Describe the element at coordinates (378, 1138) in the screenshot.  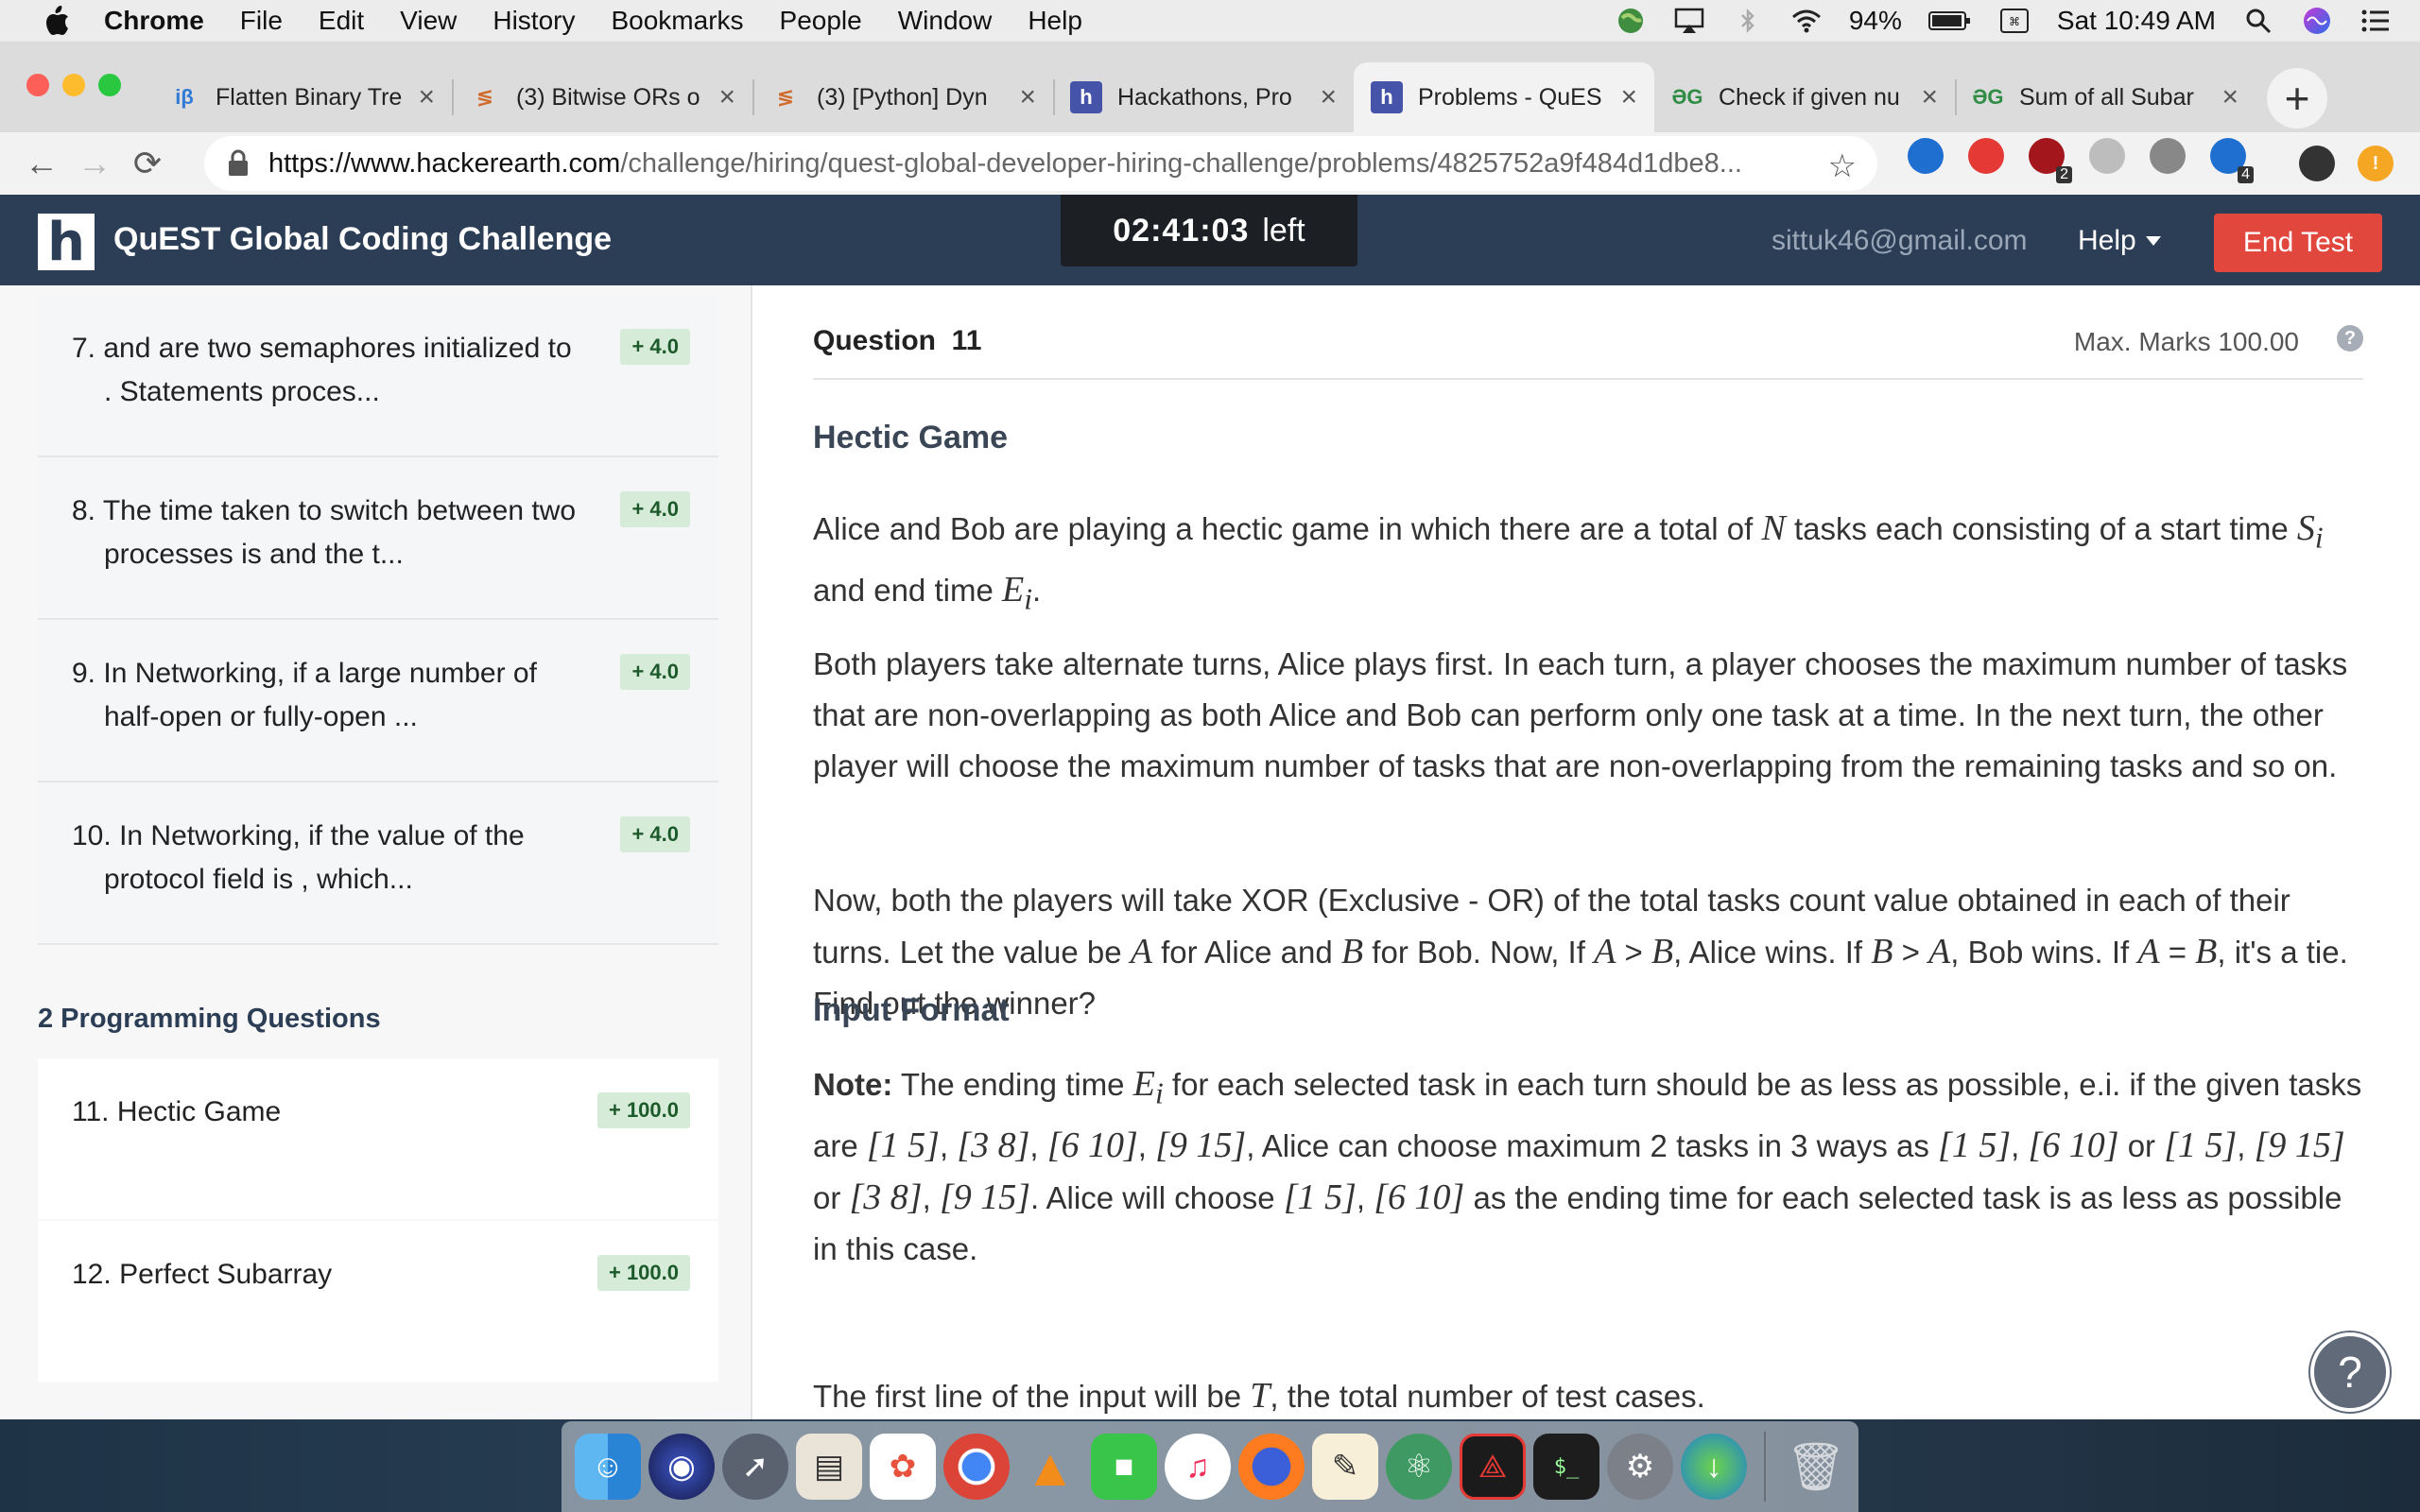
I see `question-card: 11. Hectic Game + 100.0` at that location.